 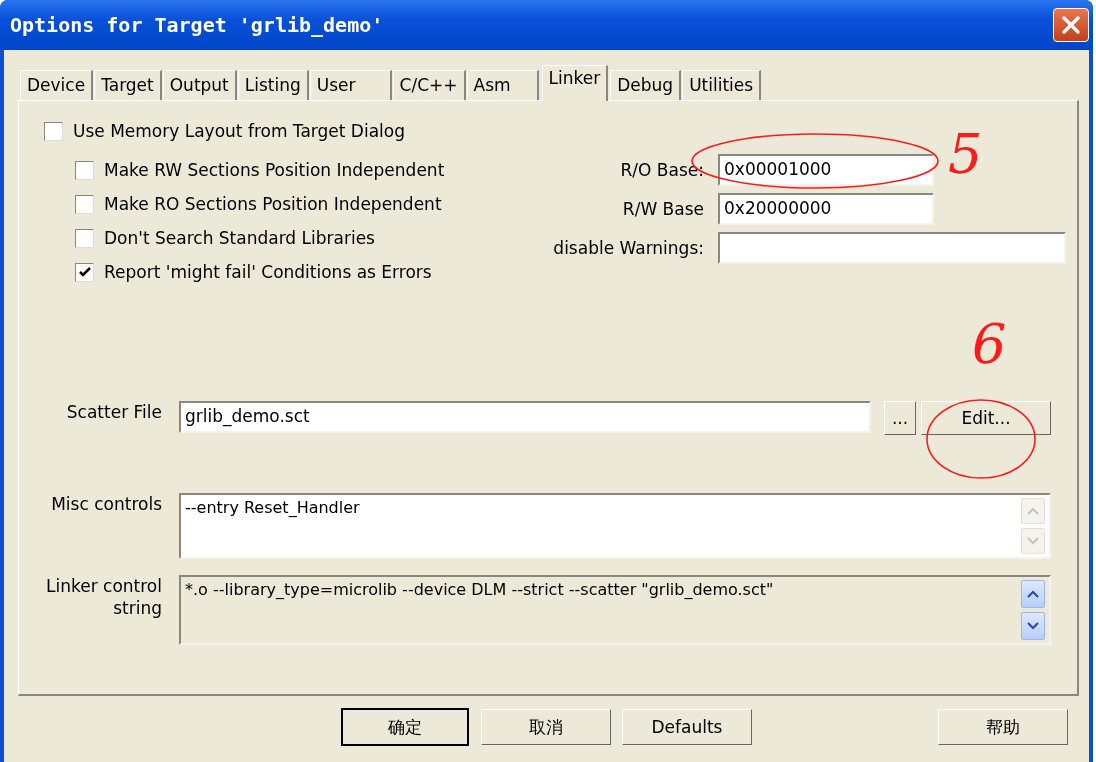 I want to click on tab: User, so click(x=350, y=85).